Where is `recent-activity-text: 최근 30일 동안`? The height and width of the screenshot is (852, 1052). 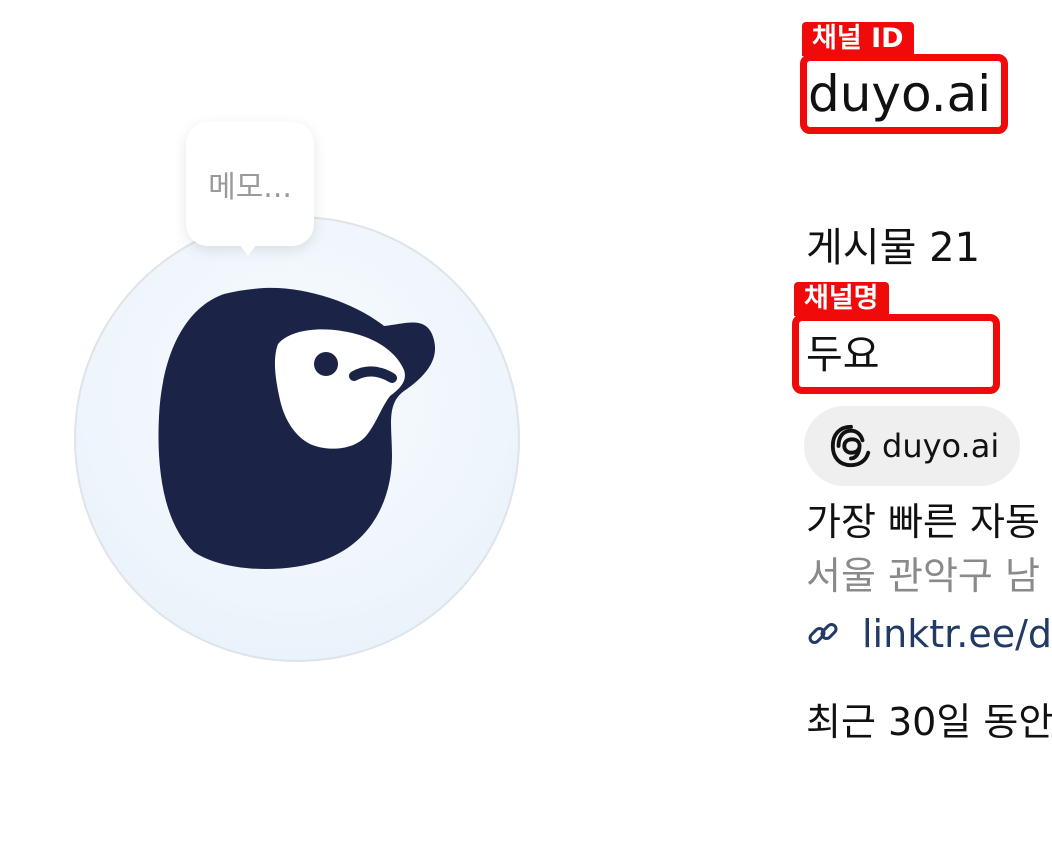 recent-activity-text: 최근 30일 동안 is located at coordinates (929, 722).